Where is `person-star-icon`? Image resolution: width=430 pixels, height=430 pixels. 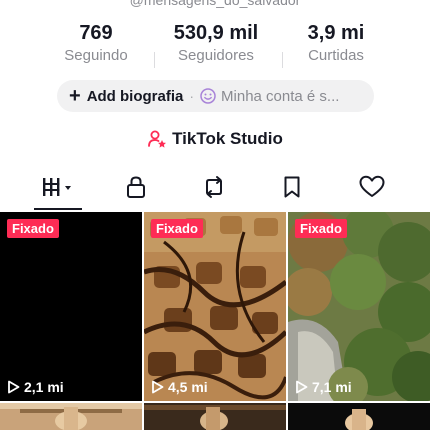
person-star-icon is located at coordinates (157, 139).